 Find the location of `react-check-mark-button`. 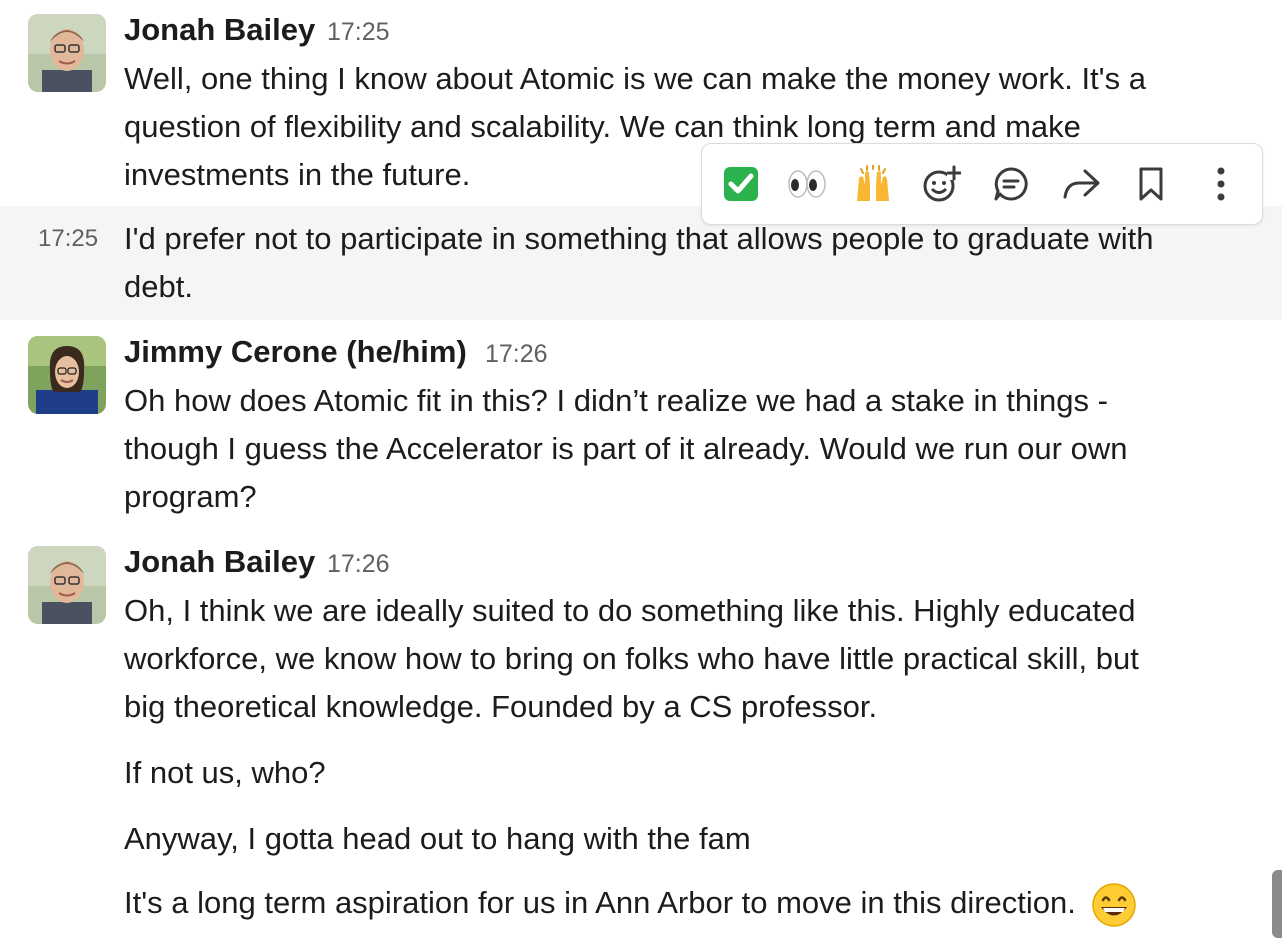

react-check-mark-button is located at coordinates (741, 184).